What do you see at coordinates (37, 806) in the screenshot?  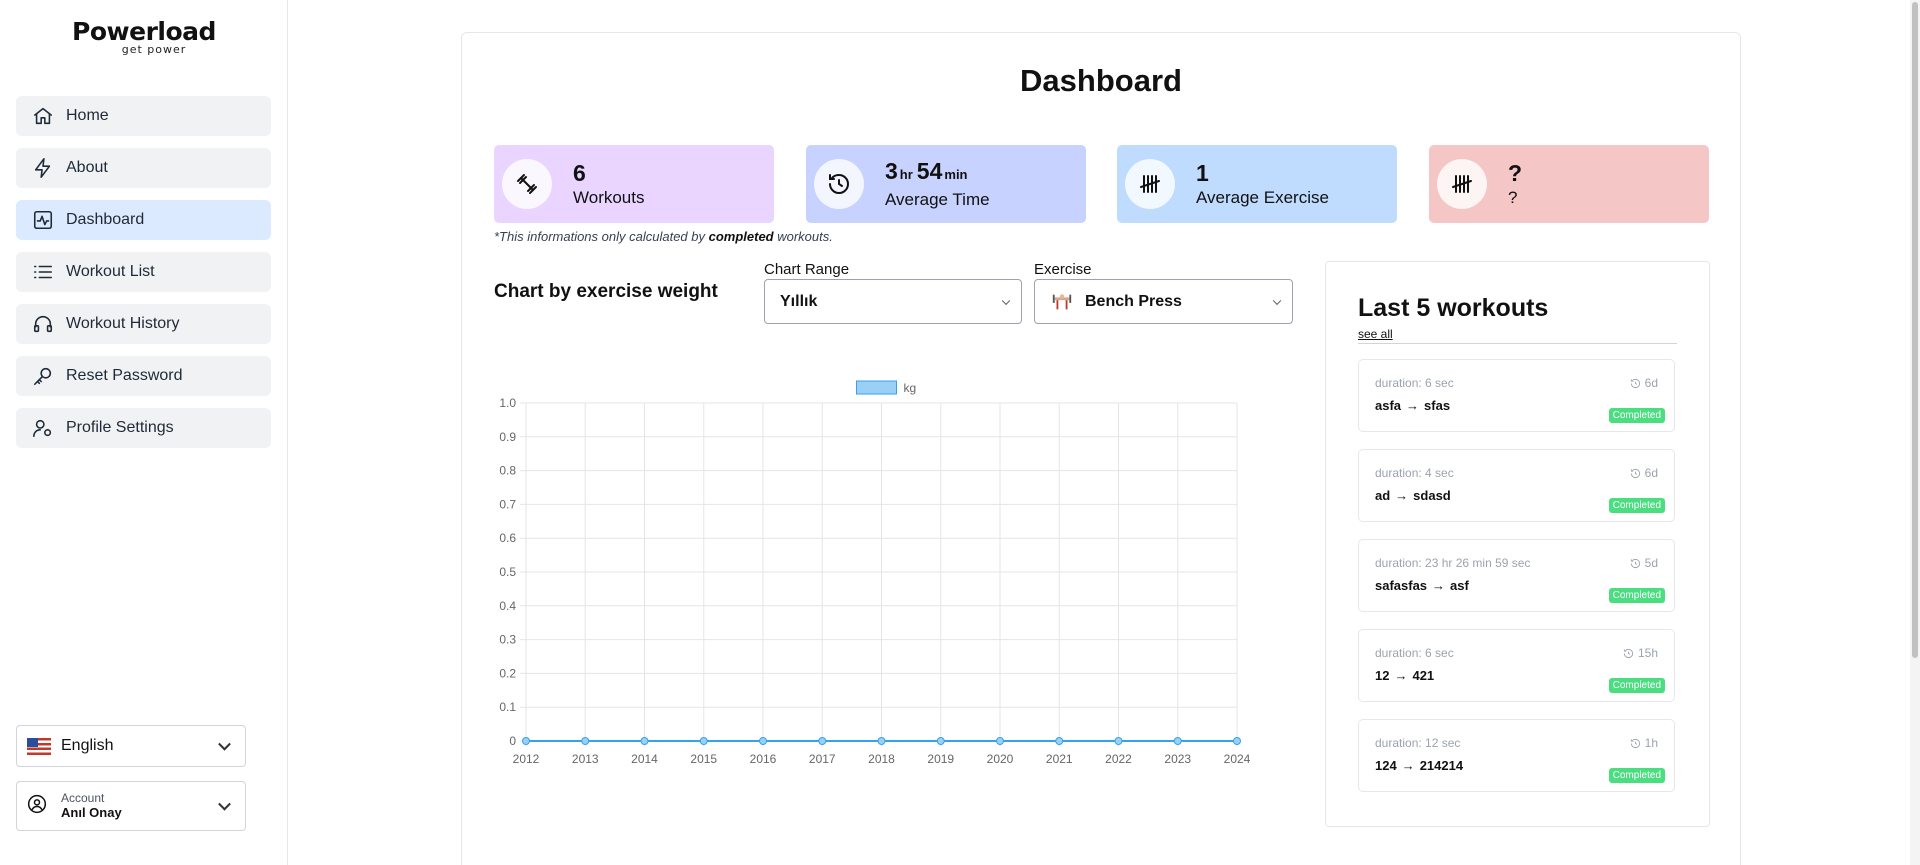 I see `user-circle-icon` at bounding box center [37, 806].